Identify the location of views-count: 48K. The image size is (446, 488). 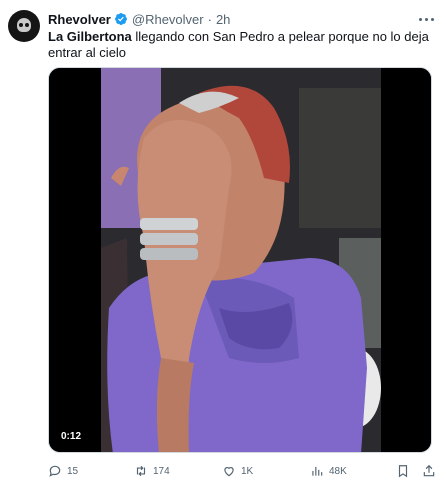
(338, 471).